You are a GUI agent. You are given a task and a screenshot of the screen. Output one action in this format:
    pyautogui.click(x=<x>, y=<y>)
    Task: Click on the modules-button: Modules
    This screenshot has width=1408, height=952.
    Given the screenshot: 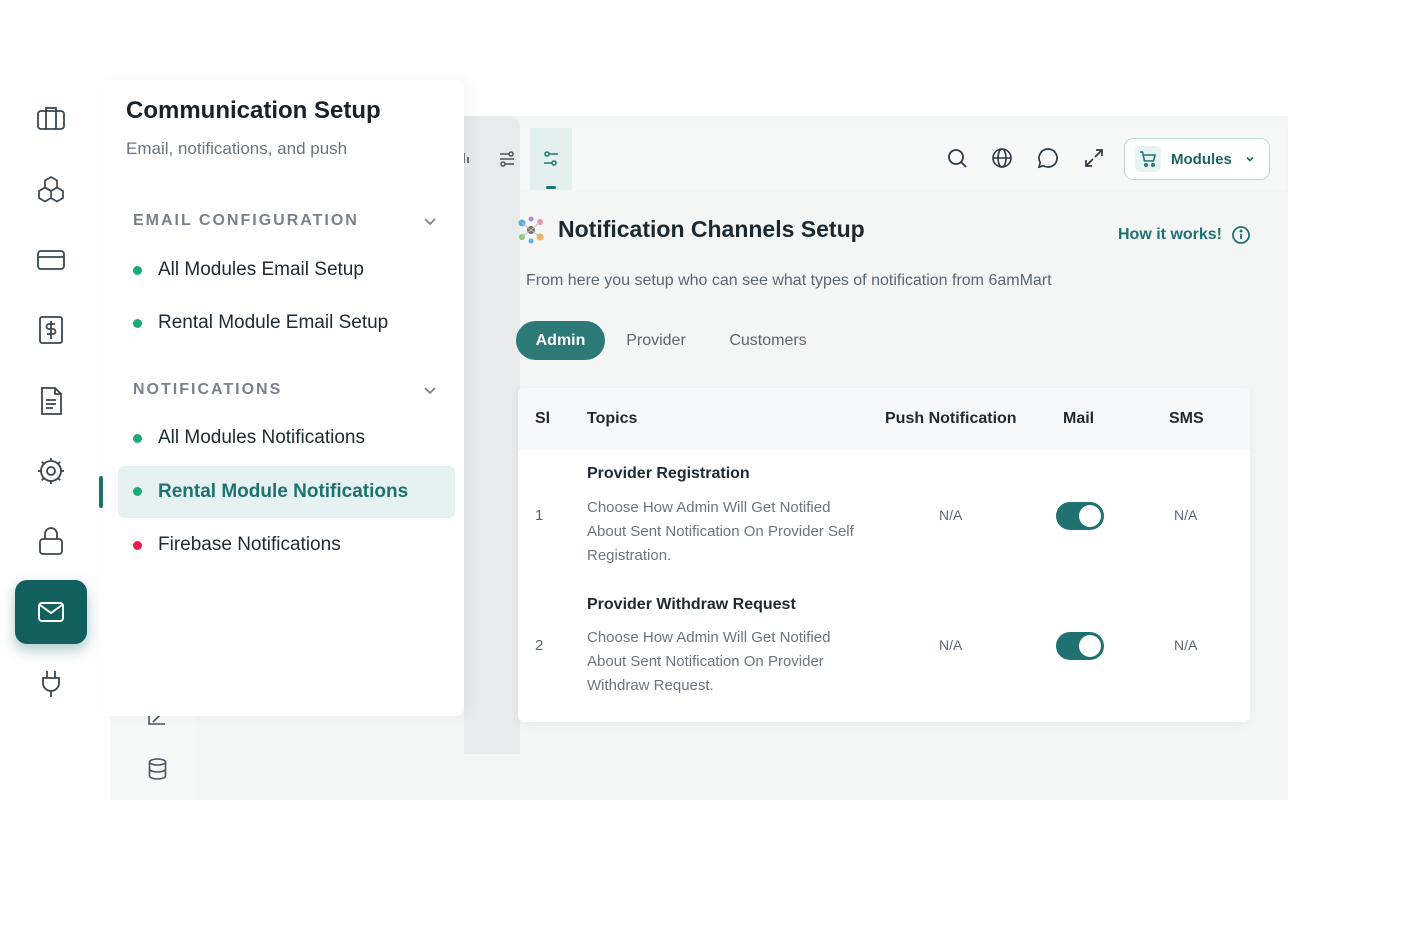 What is the action you would take?
    pyautogui.click(x=1197, y=159)
    